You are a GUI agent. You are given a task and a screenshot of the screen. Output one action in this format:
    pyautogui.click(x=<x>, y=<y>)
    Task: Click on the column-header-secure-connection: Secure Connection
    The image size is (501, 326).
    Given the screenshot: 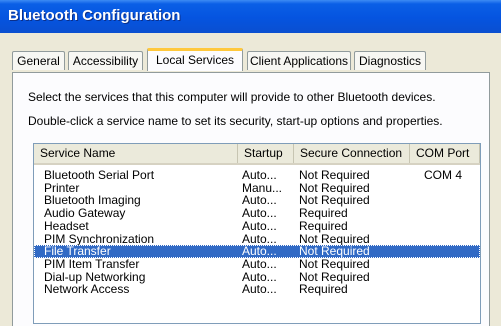 What is the action you would take?
    pyautogui.click(x=352, y=153)
    